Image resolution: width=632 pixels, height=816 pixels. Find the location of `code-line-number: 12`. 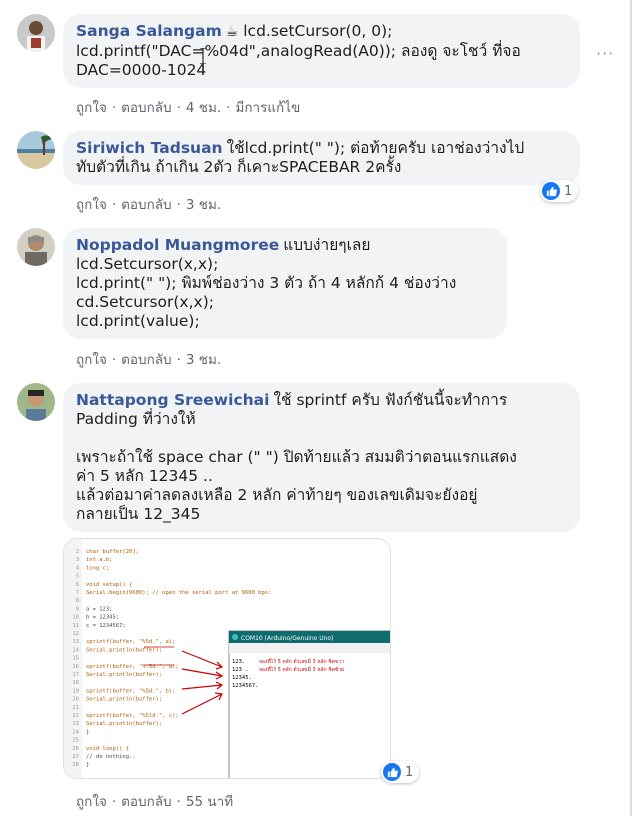

code-line-number: 12 is located at coordinates (75, 634).